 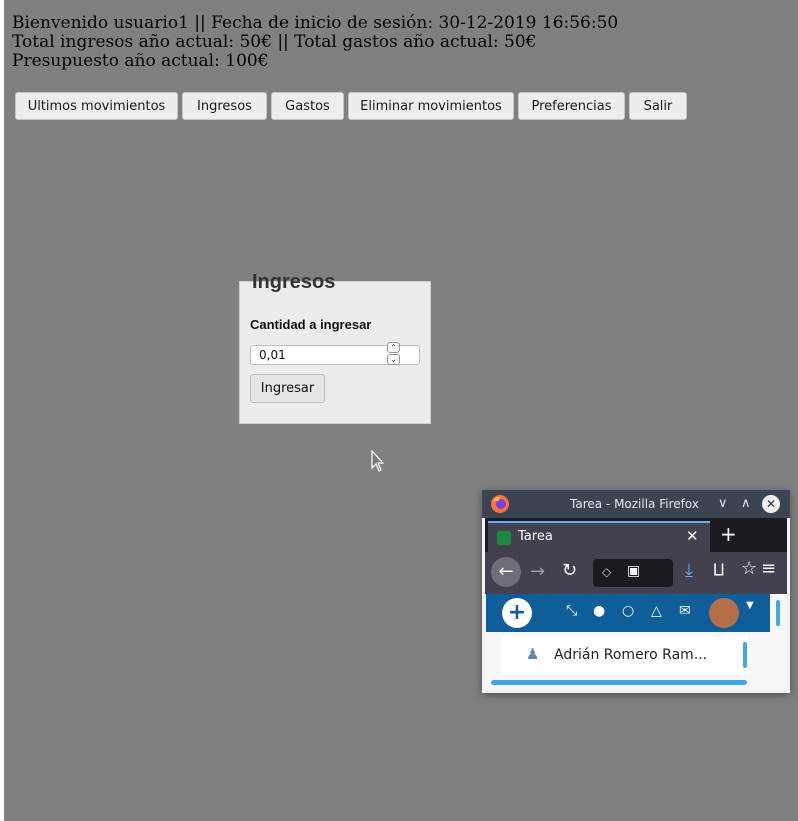 What do you see at coordinates (533, 654) in the screenshot?
I see `user-icon: ♟` at bounding box center [533, 654].